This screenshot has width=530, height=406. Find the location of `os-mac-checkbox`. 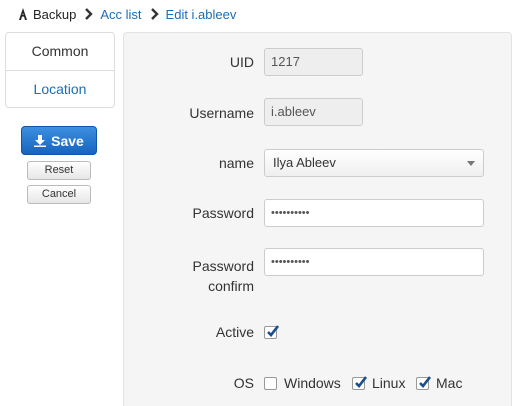

os-mac-checkbox is located at coordinates (423, 383).